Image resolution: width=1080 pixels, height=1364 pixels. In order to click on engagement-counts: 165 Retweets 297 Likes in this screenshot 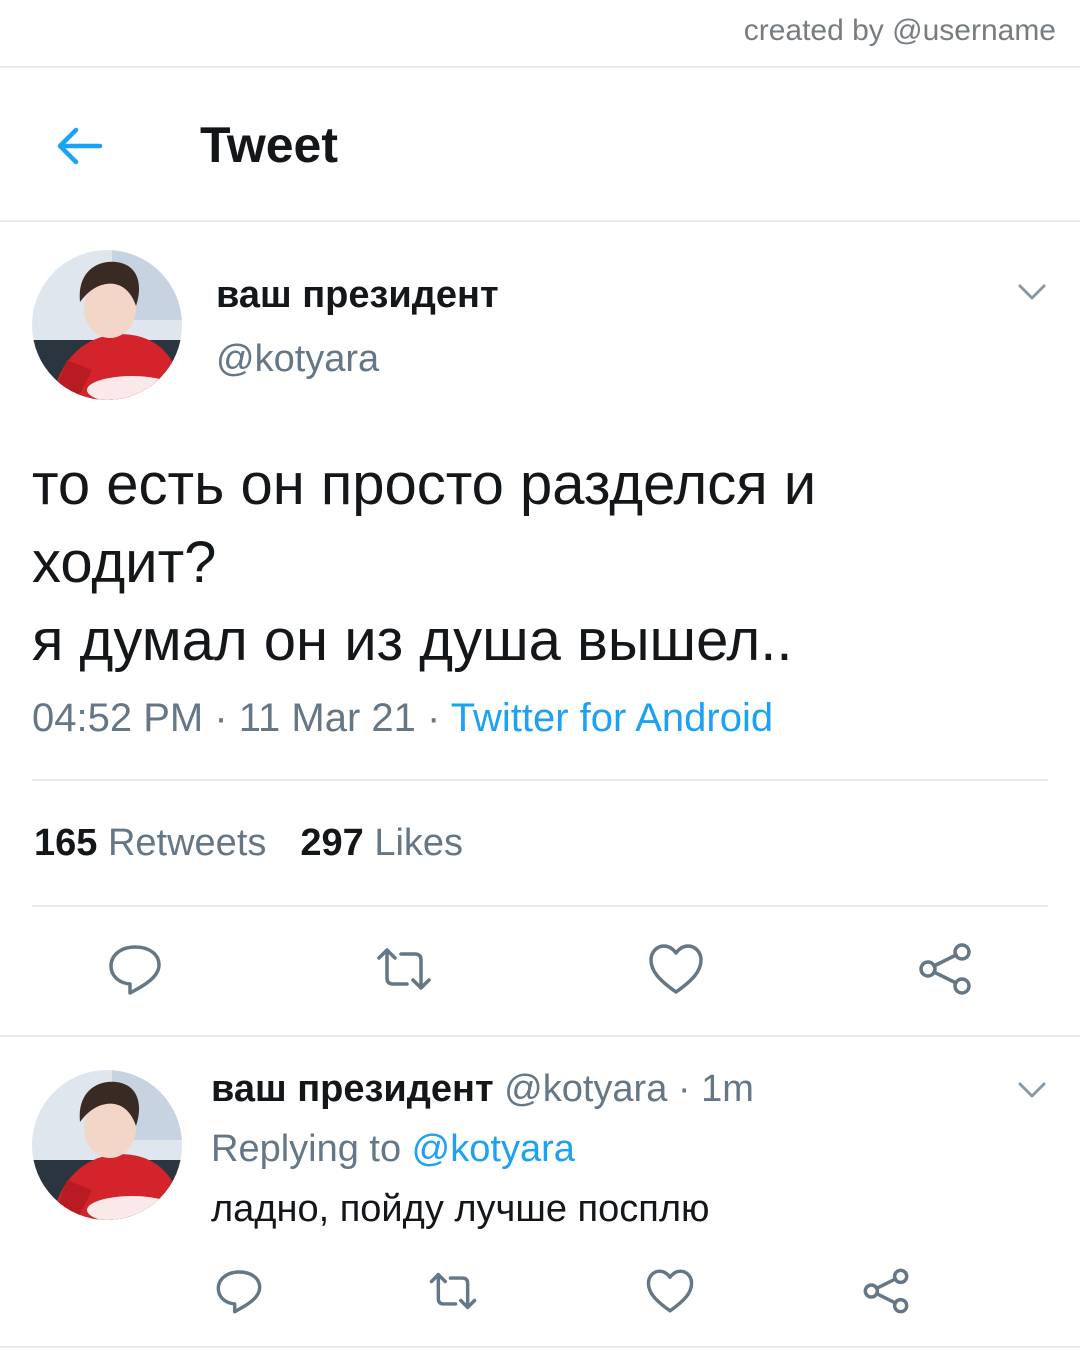, I will do `click(248, 843)`.